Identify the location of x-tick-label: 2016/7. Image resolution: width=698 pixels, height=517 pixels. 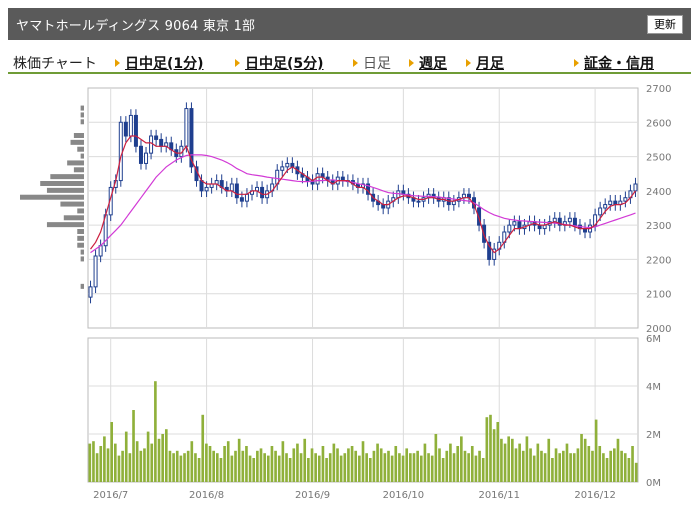
(110, 495).